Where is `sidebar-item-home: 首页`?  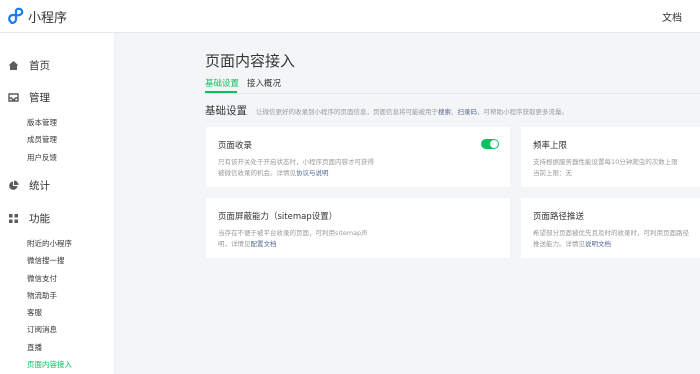
sidebar-item-home: 首页 is located at coordinates (29, 65).